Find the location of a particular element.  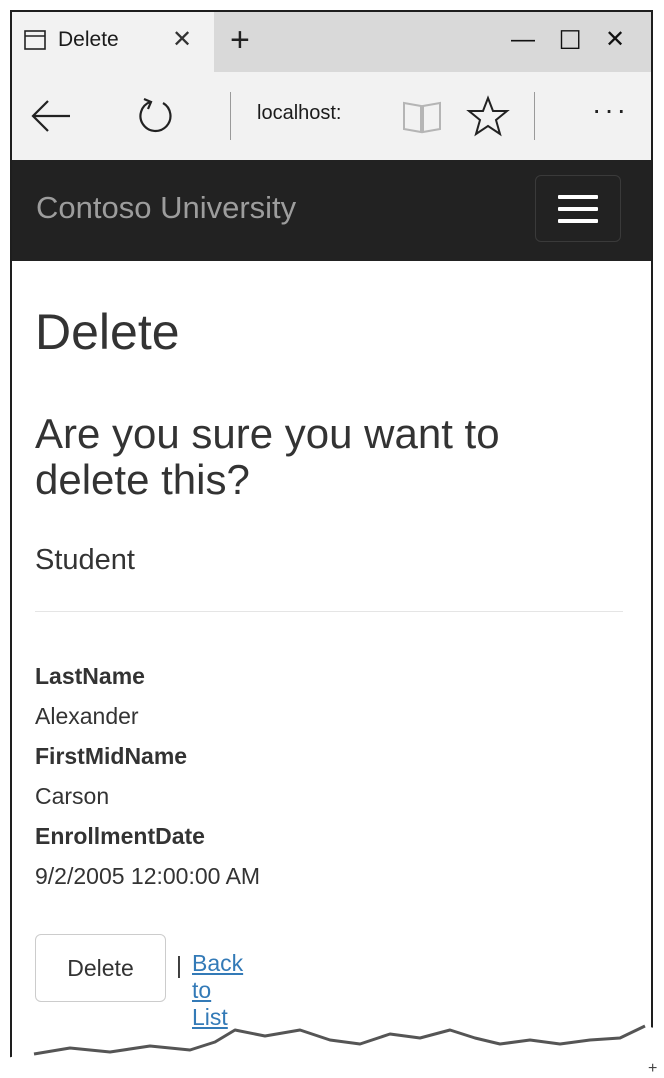

browser-tab: Delete ✕ is located at coordinates (113, 42).